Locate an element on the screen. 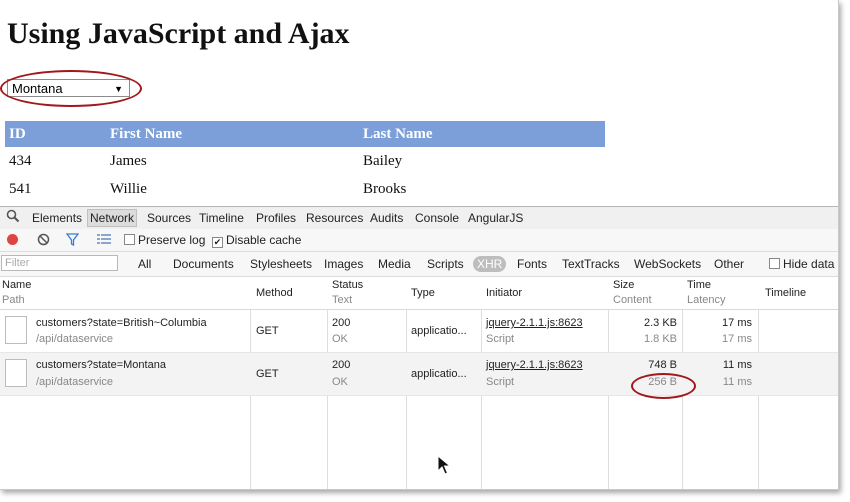 This screenshot has width=850, height=502. tab-resources: Resources is located at coordinates (334, 218).